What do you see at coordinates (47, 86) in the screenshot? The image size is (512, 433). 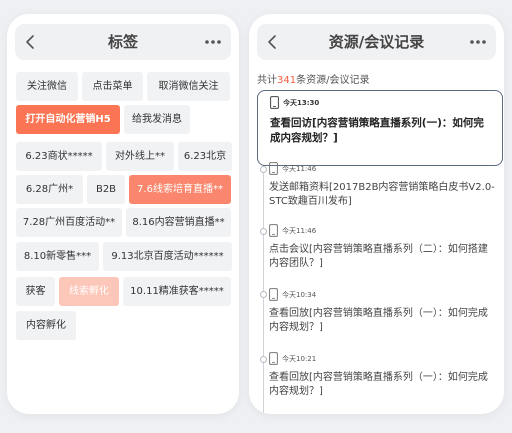 I see `tag: 关注微信` at bounding box center [47, 86].